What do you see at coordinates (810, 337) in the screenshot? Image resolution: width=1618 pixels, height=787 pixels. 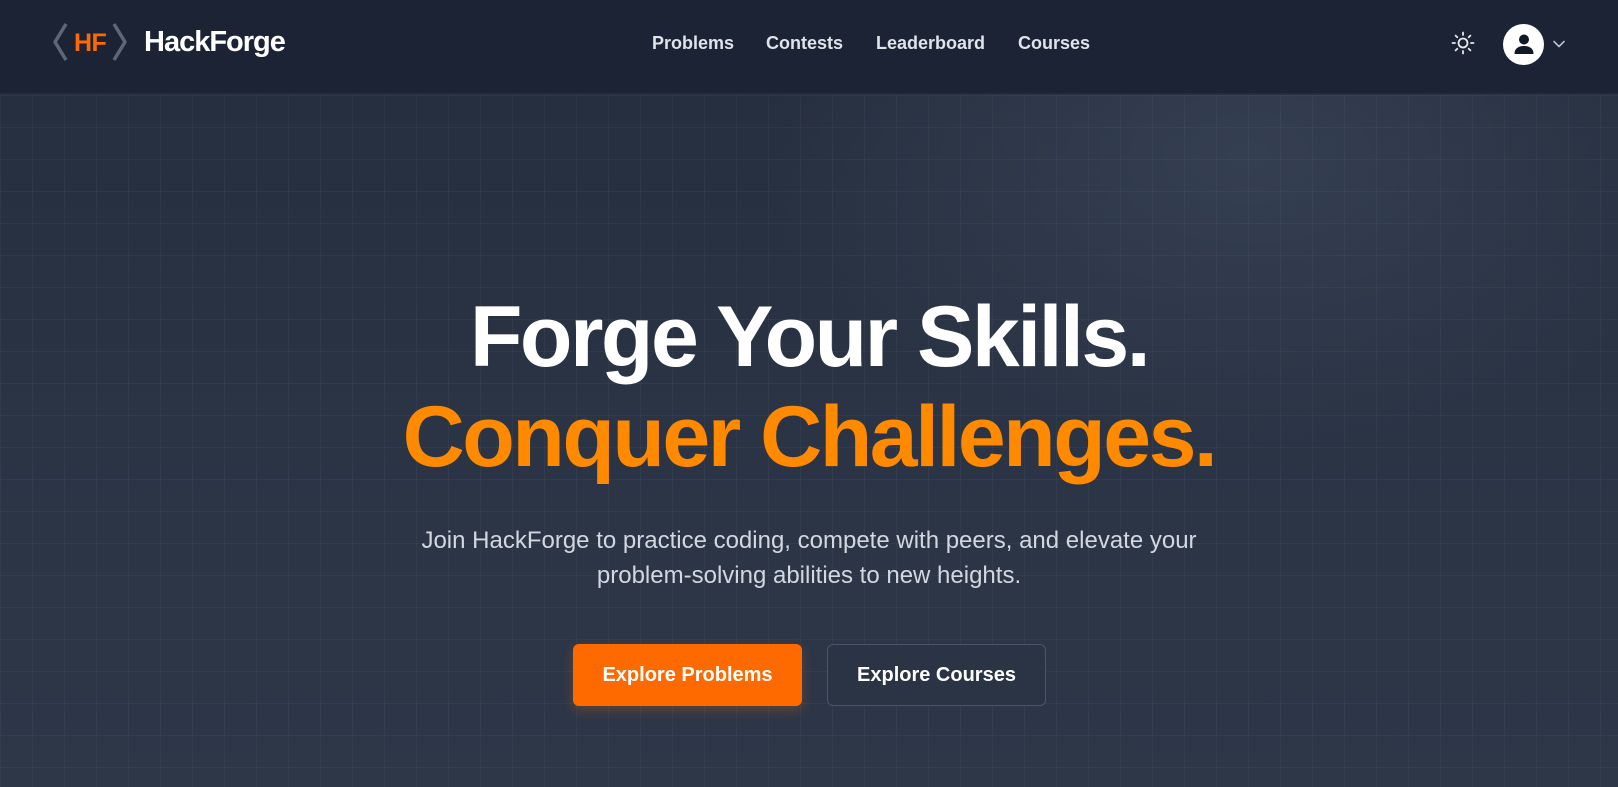 I see `hero-headline-primary: Forge Your Skills.` at bounding box center [810, 337].